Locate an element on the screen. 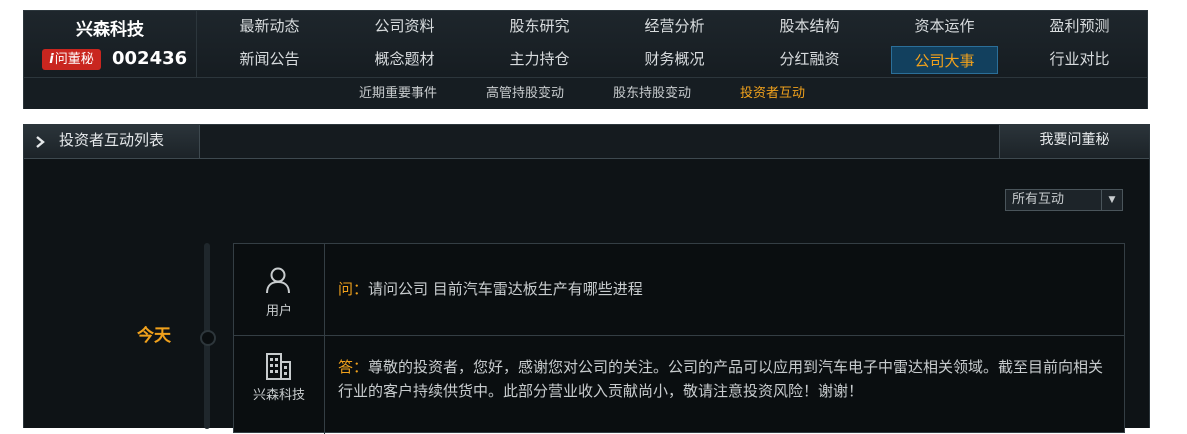 The image size is (1187, 434). menu-item-capital-operation: 资本运作 is located at coordinates (944, 27).